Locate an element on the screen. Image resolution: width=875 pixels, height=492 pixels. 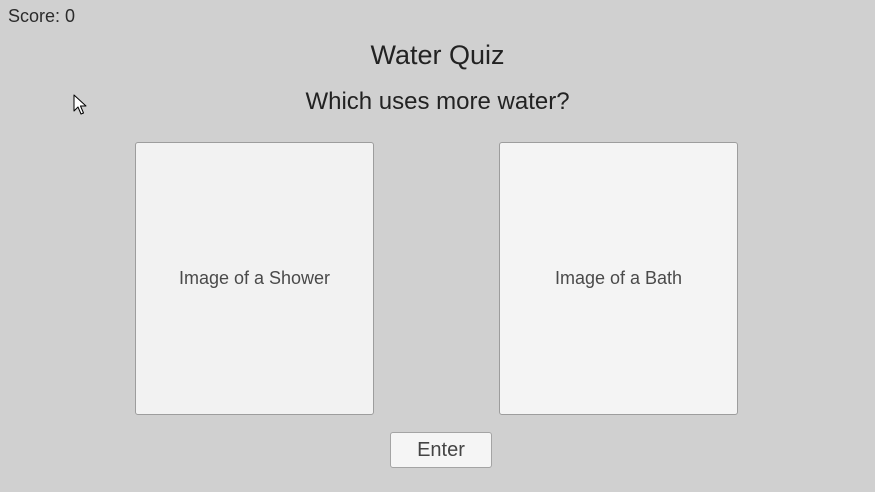
score-label: Score: 0 is located at coordinates (42, 16).